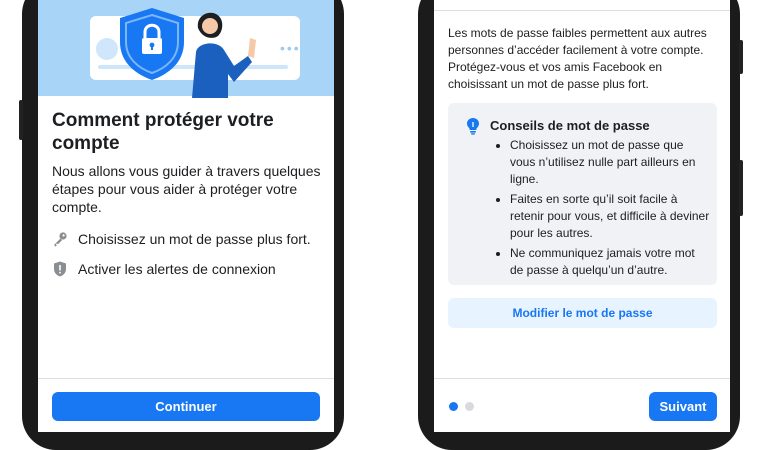 The image size is (770, 450). I want to click on change-password-button: Modifier le mot de passe, so click(582, 313).